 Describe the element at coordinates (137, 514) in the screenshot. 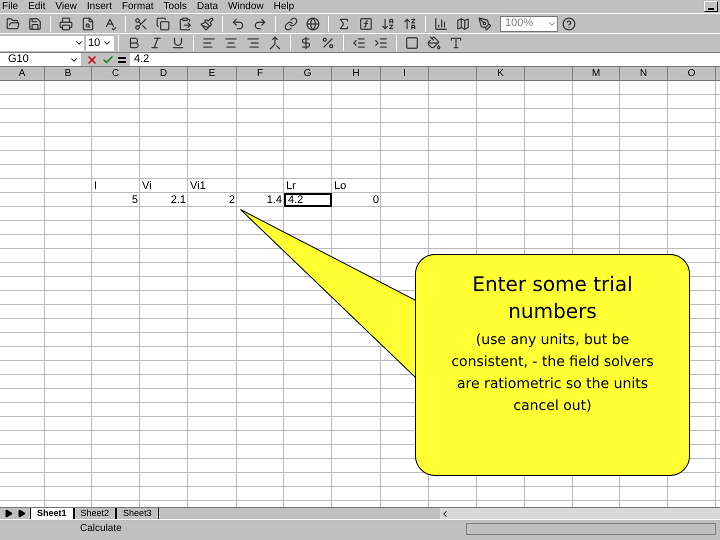

I see `sheet-tab: Sheet3` at that location.